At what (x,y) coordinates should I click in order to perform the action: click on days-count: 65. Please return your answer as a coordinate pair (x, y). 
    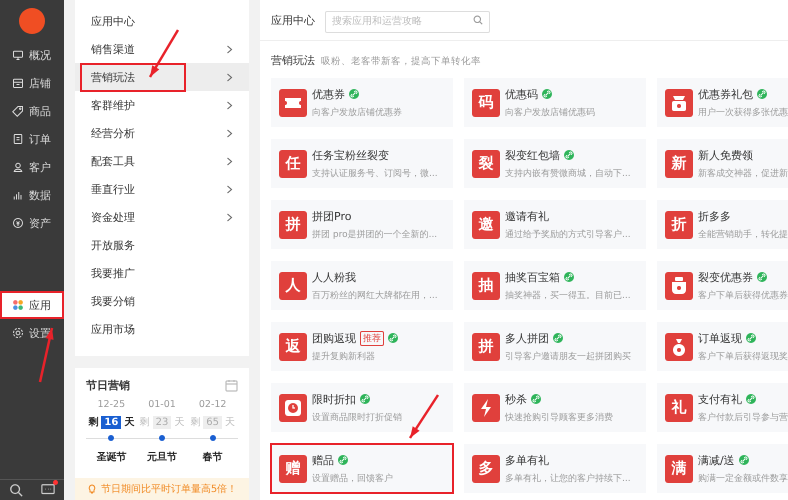
    Looking at the image, I should click on (212, 422).